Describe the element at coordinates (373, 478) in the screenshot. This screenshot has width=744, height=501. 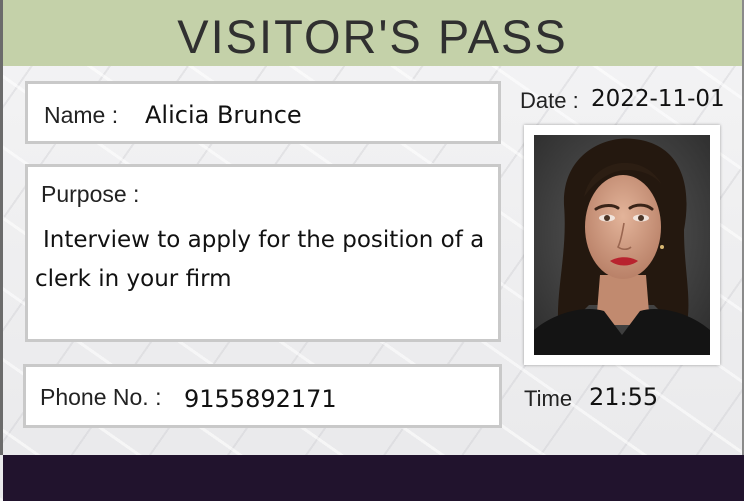
I see `footer-bar` at that location.